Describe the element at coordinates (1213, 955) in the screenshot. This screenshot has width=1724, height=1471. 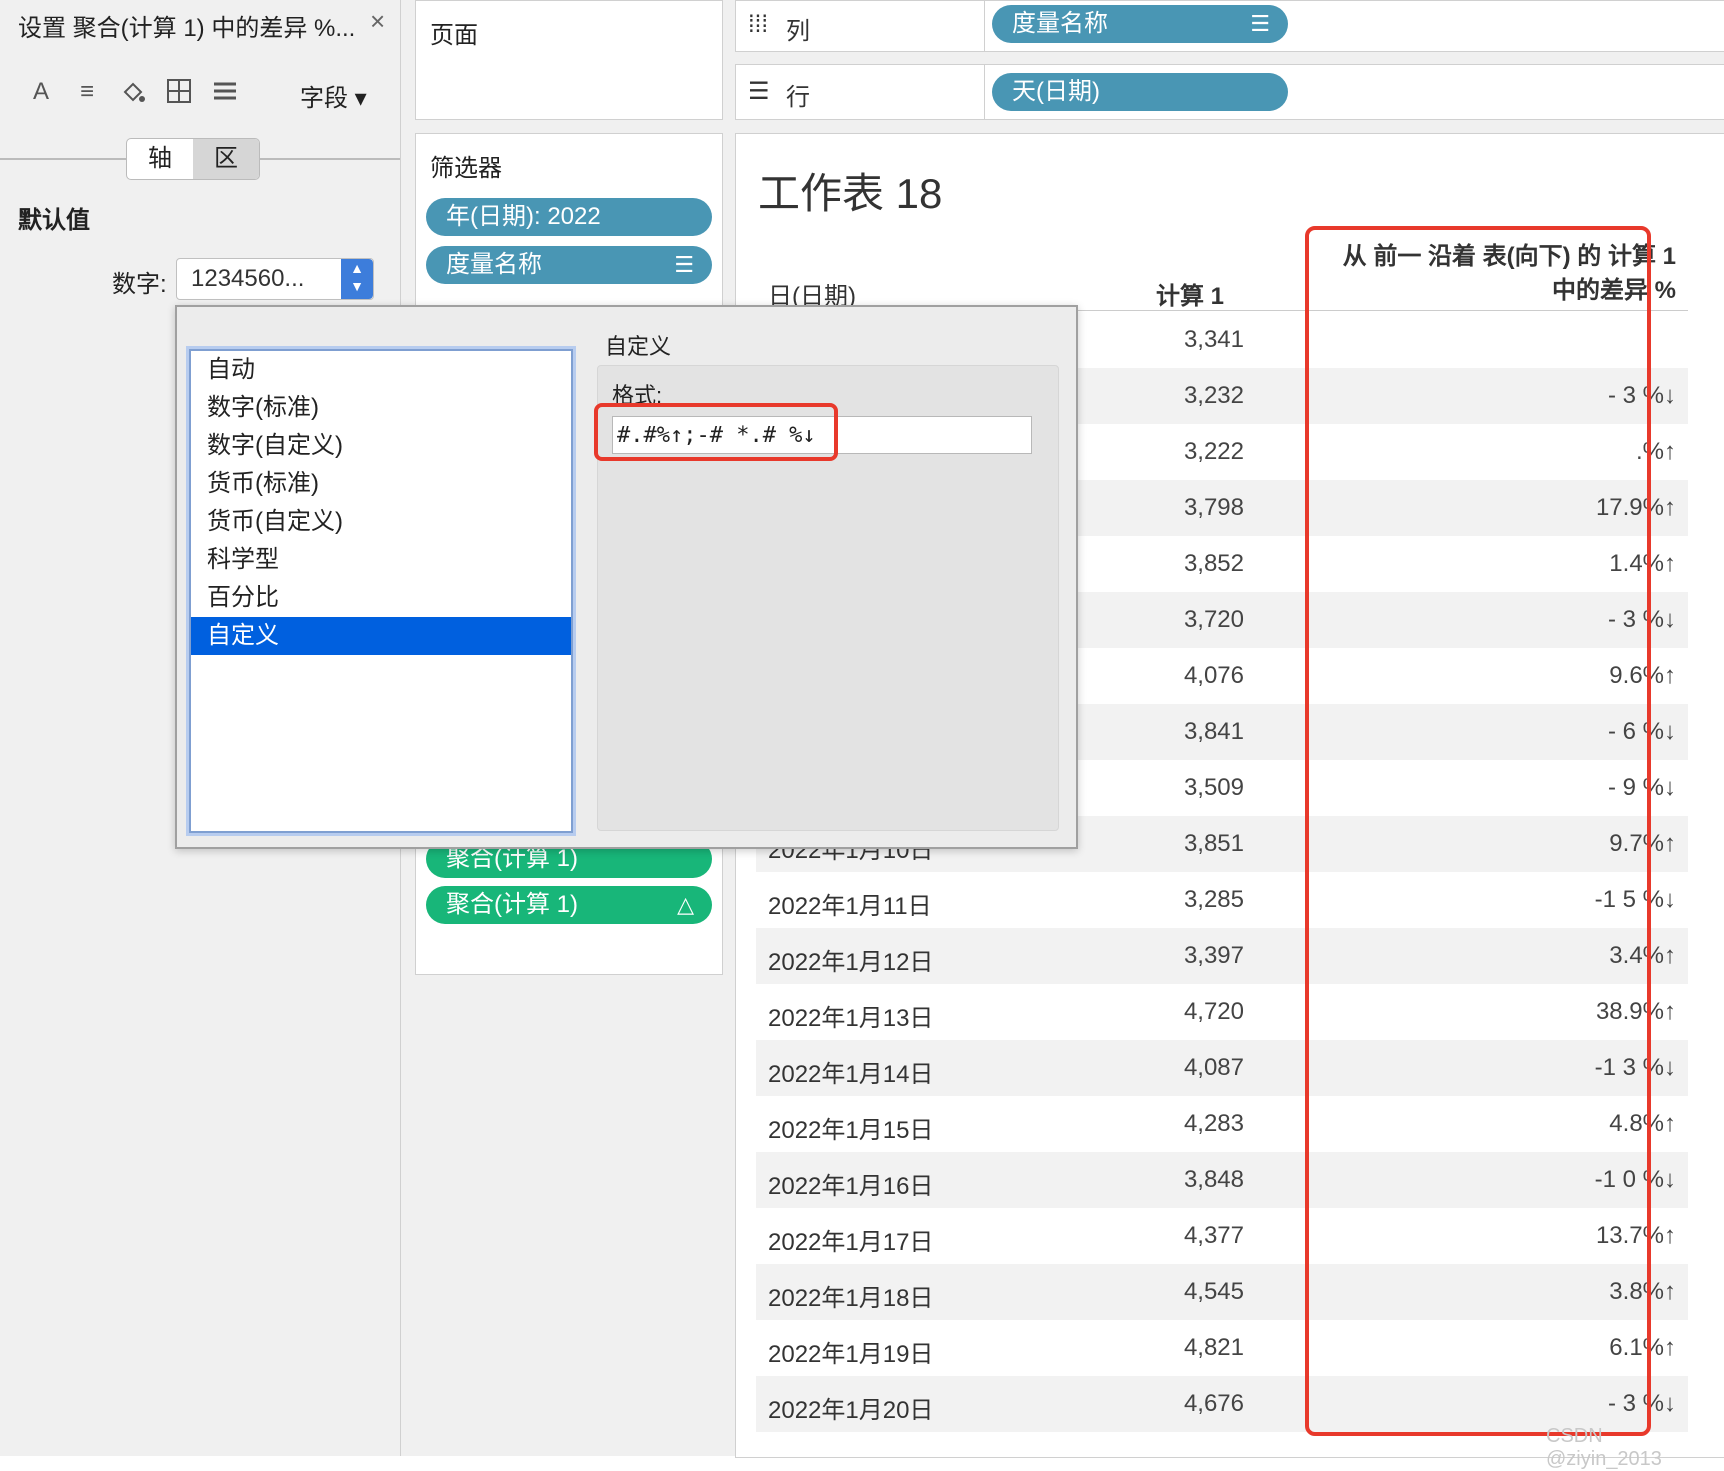
I see `cell-calc: 3,397` at that location.